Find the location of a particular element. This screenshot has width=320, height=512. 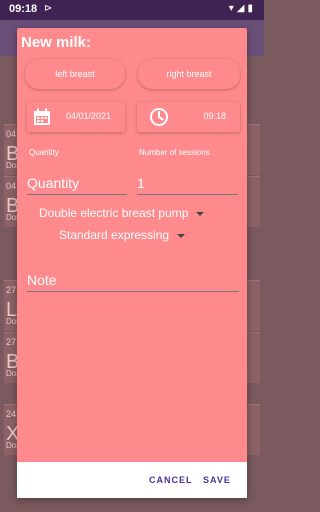

dialog-title: New milk: is located at coordinates (56, 42).